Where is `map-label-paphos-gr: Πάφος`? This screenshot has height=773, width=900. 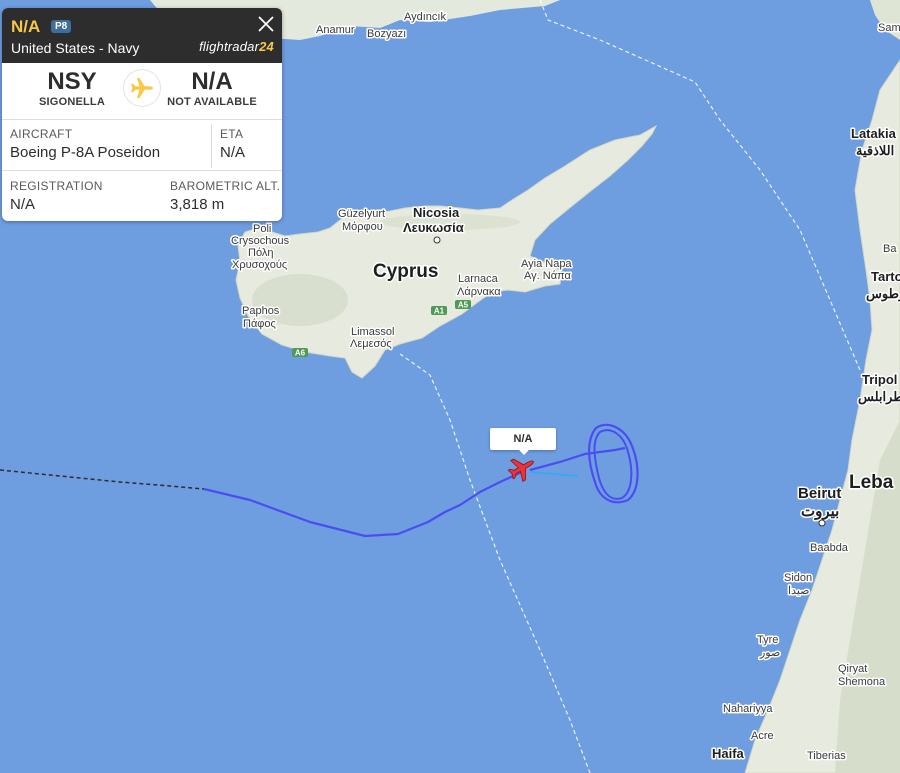 map-label-paphos-gr: Πάφος is located at coordinates (259, 324).